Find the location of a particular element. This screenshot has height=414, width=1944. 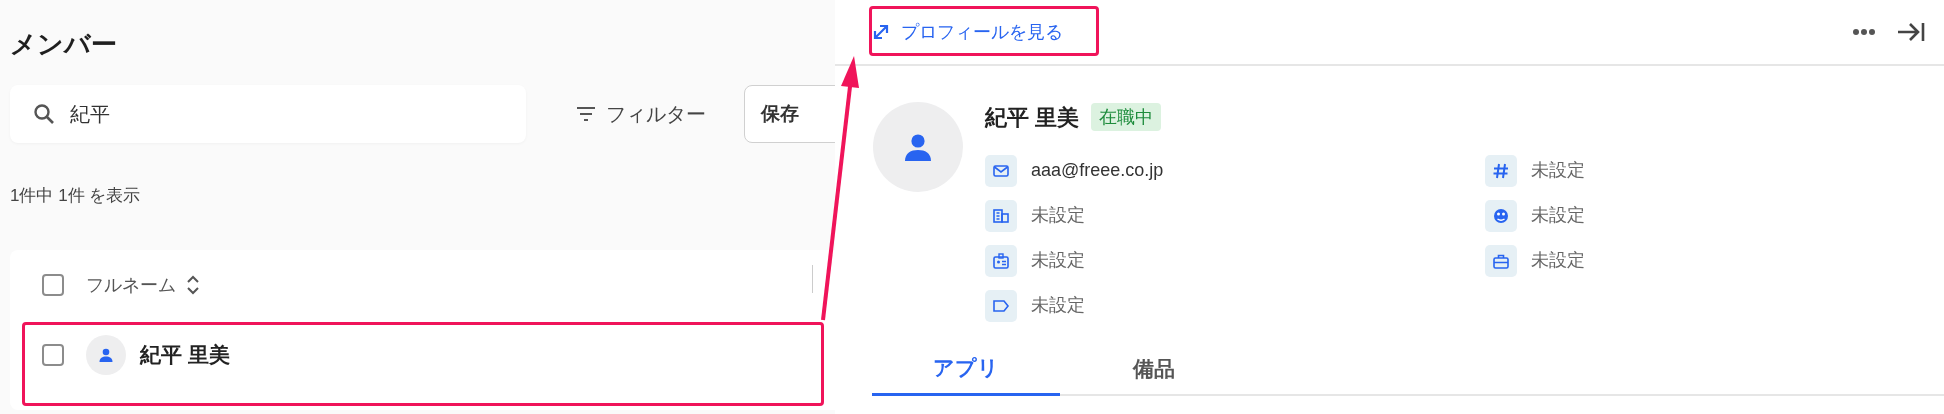

smiley-icon is located at coordinates (1501, 215).